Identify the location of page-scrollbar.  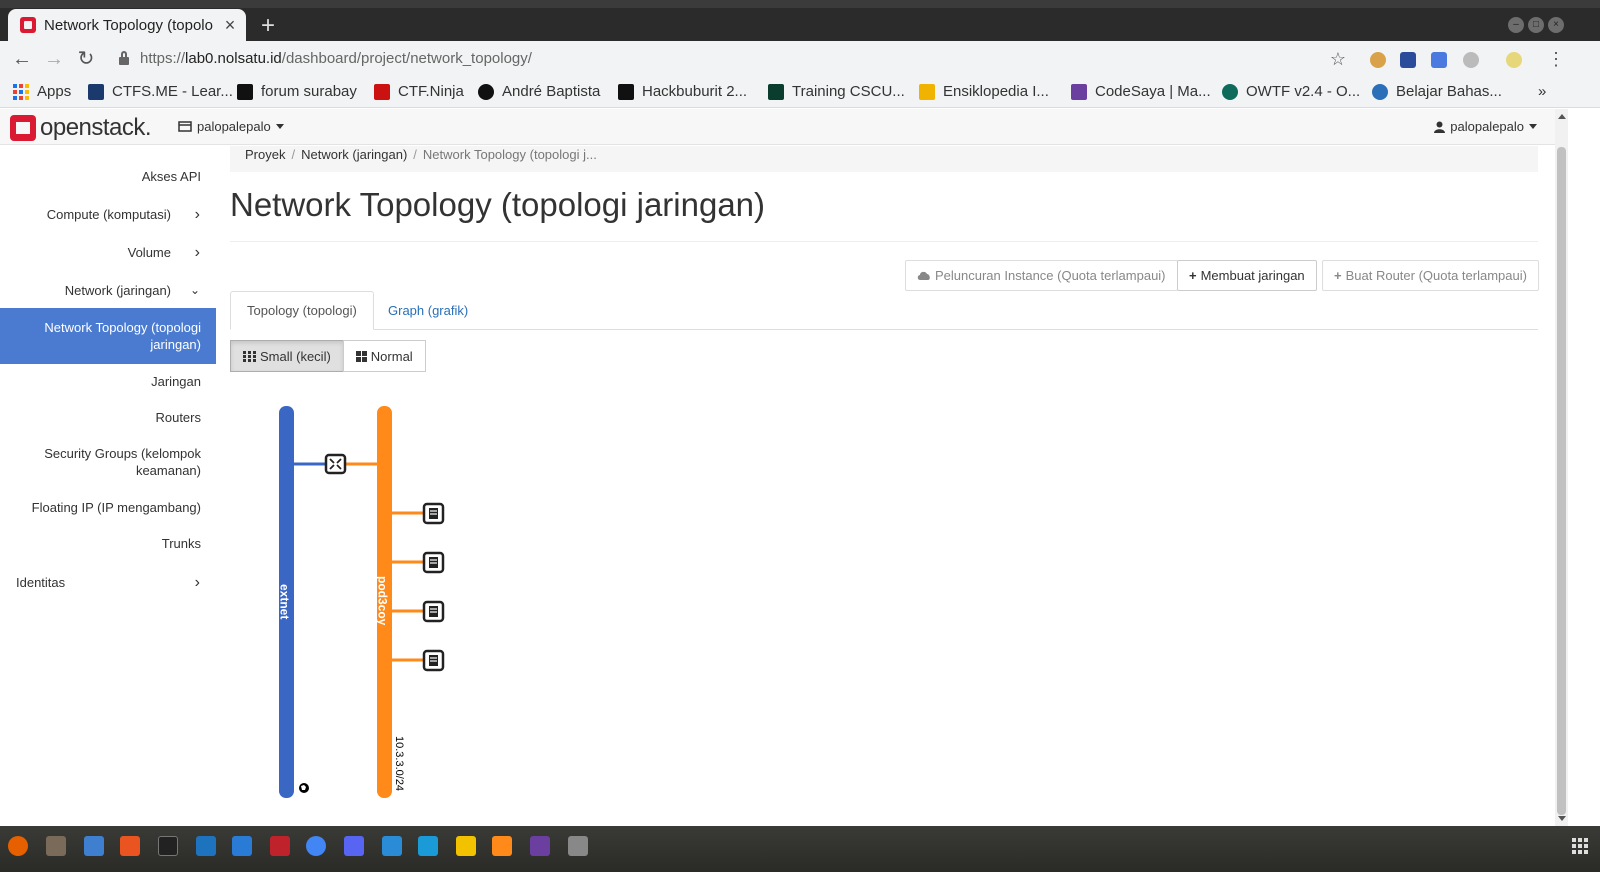
(1561, 467).